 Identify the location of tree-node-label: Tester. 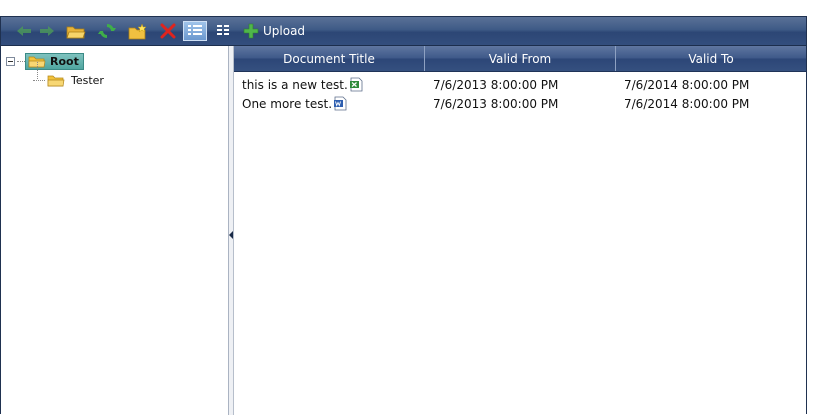
(87, 80).